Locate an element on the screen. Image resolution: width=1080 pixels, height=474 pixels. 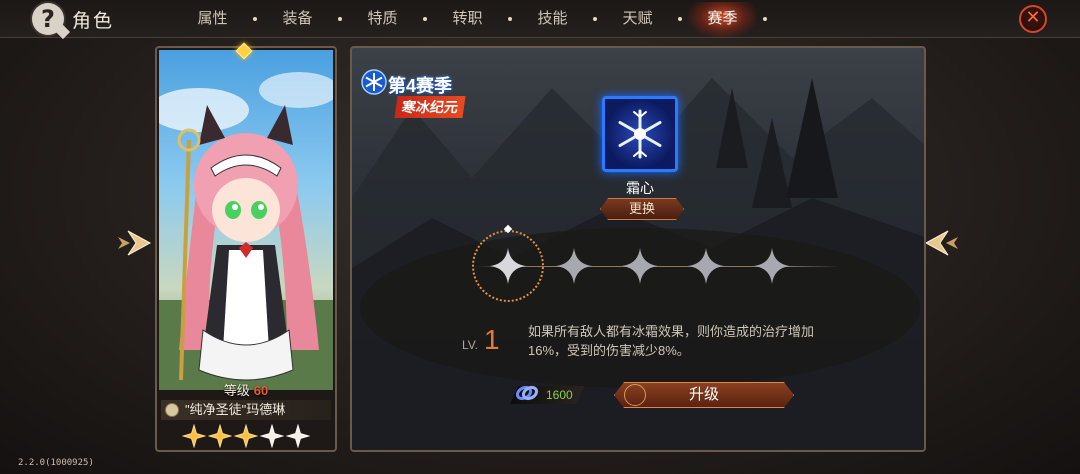
next-character-arrow-icon is located at coordinates (942, 243).